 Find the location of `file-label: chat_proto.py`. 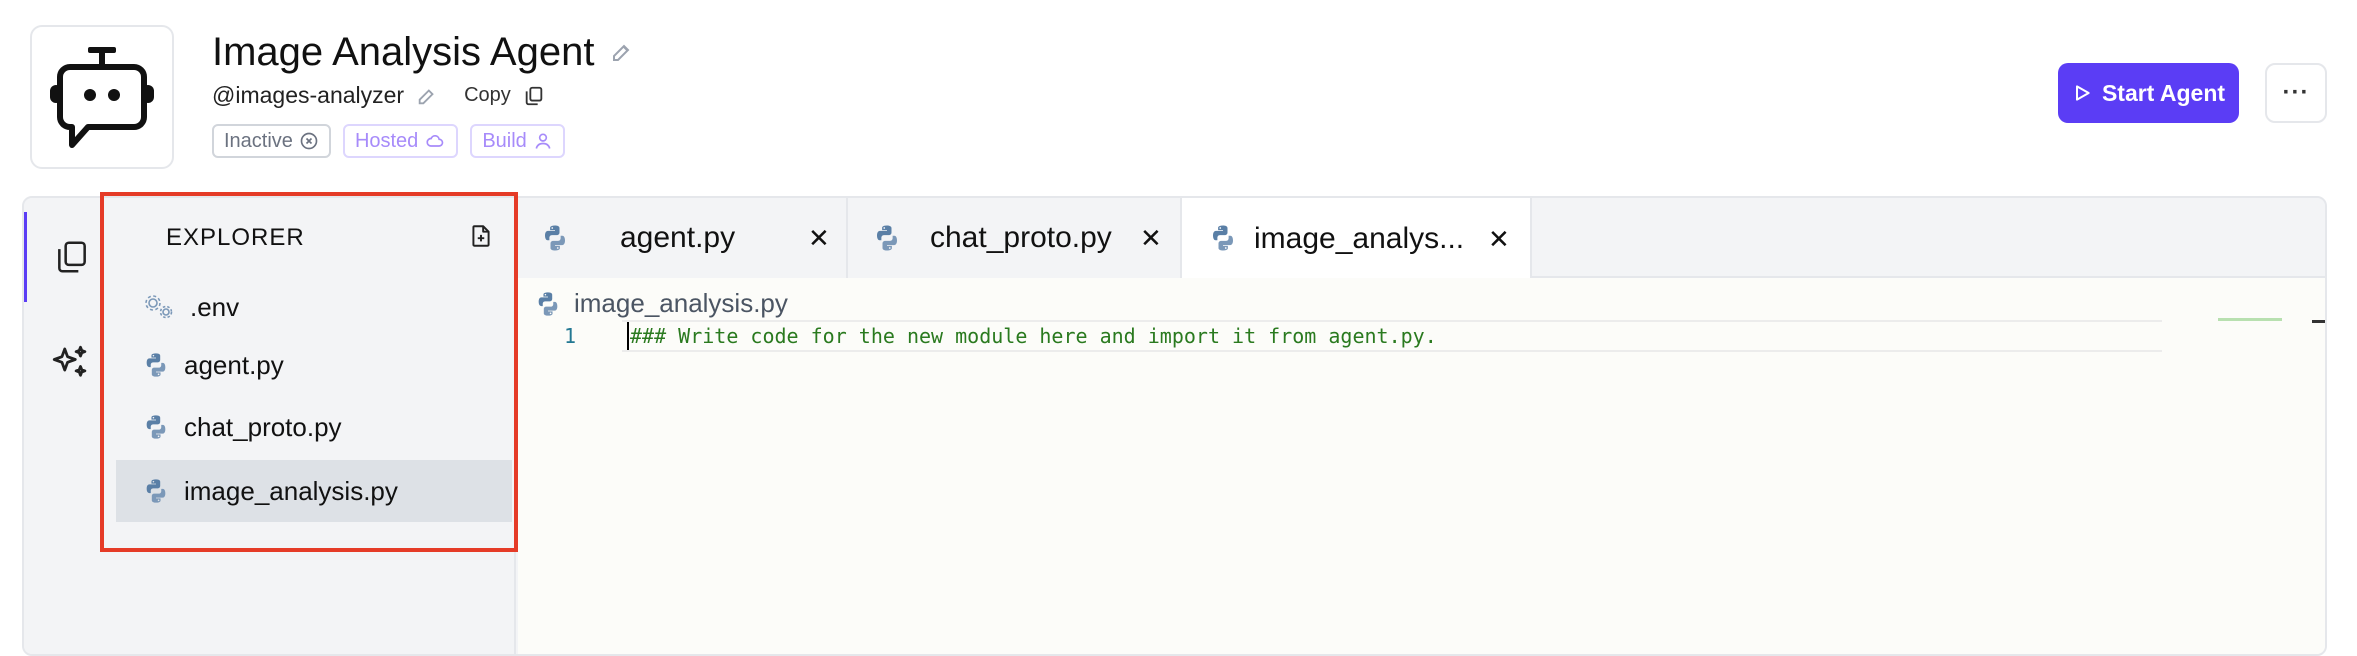

file-label: chat_proto.py is located at coordinates (263, 426).